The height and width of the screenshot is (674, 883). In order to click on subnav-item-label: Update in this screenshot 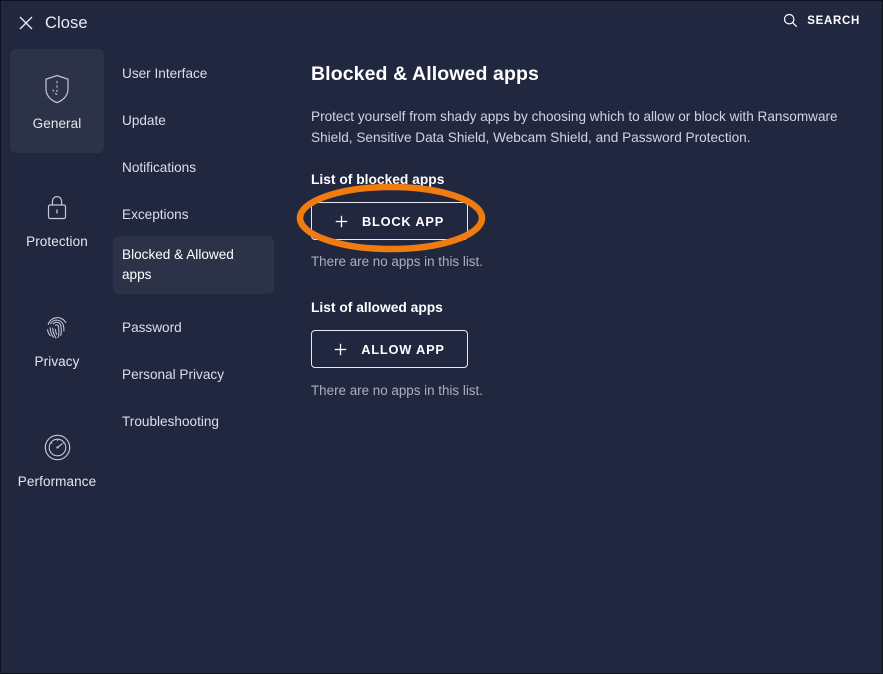, I will do `click(144, 120)`.